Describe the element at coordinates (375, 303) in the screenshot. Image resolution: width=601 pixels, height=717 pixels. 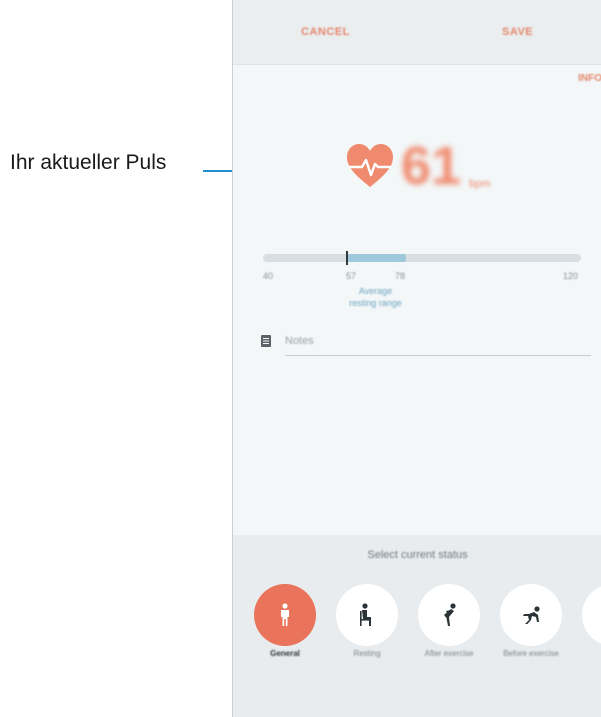
I see `range-caption-line2: resting range` at that location.